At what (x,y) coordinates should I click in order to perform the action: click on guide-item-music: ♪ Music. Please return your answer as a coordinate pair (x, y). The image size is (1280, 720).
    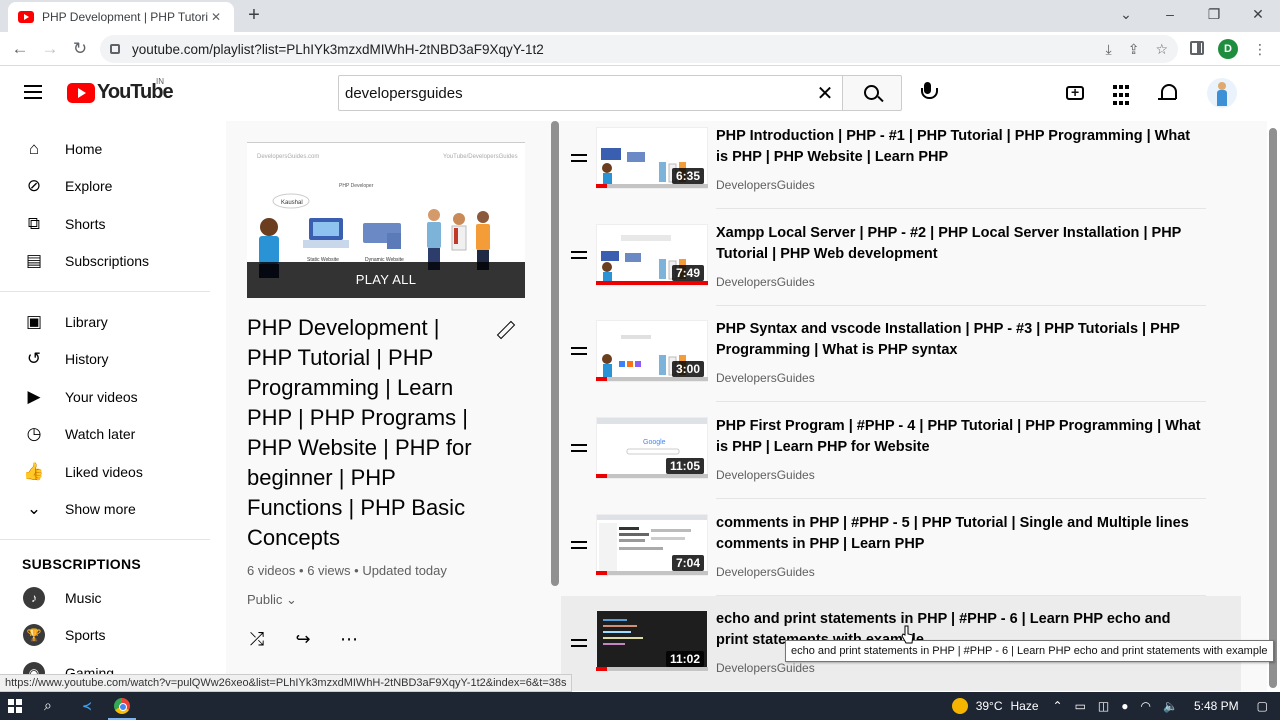
    Looking at the image, I should click on (112, 597).